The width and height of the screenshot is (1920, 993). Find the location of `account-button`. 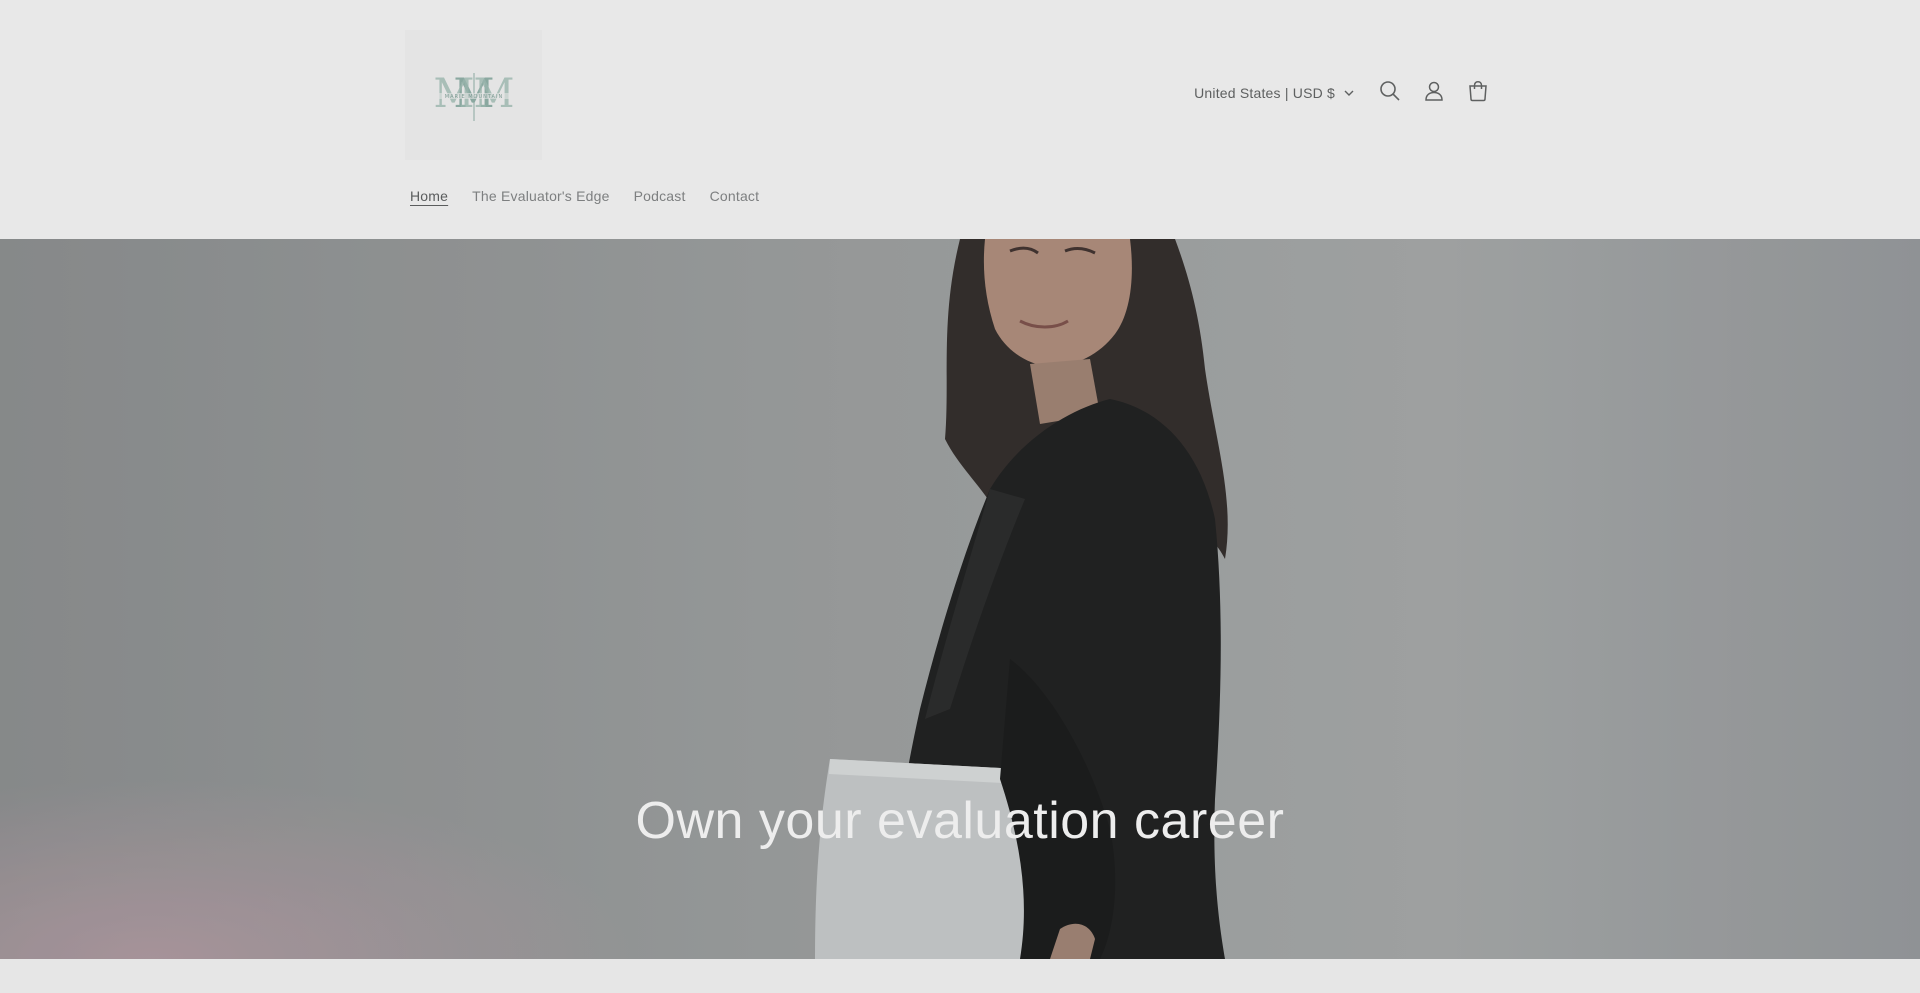

account-button is located at coordinates (1434, 93).